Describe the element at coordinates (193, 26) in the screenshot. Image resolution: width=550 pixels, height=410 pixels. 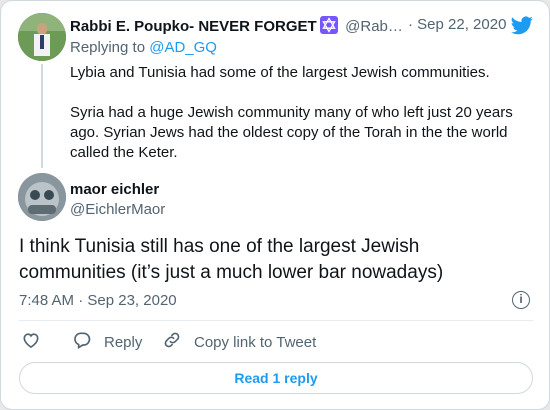
I see `first-tweet-display-name: Rabbi E. Poupko- NEVER FORGET` at that location.